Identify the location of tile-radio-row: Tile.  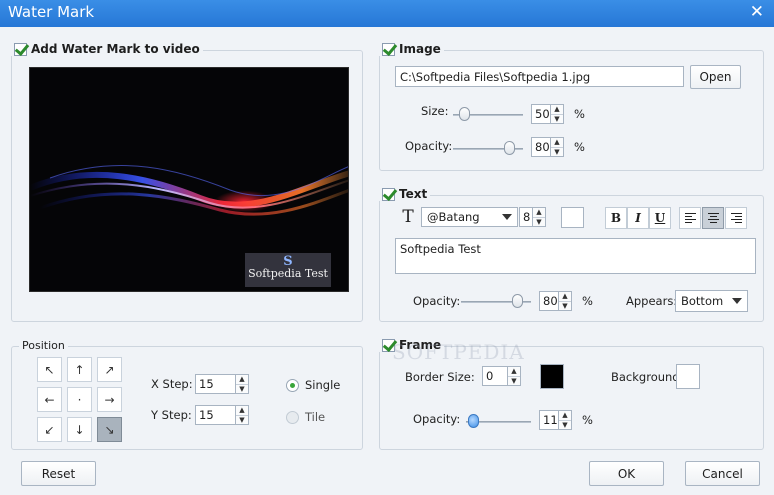
(305, 417).